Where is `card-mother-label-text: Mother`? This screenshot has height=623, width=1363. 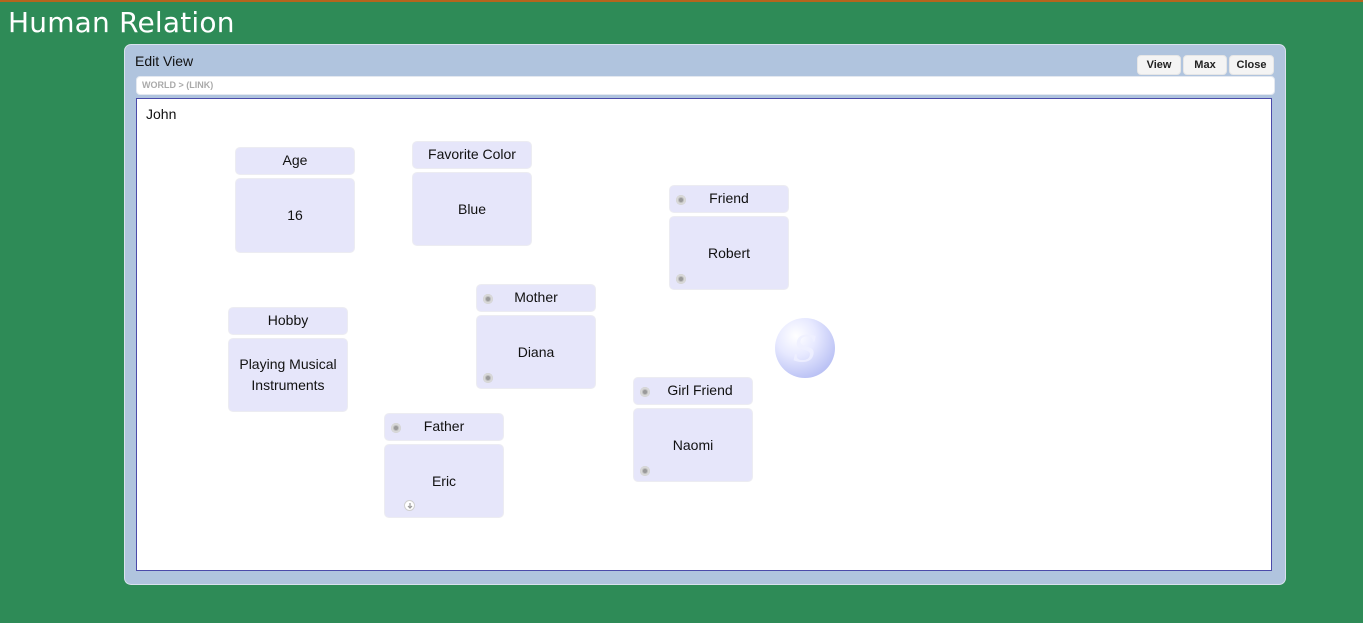
card-mother-label-text: Mother is located at coordinates (536, 297).